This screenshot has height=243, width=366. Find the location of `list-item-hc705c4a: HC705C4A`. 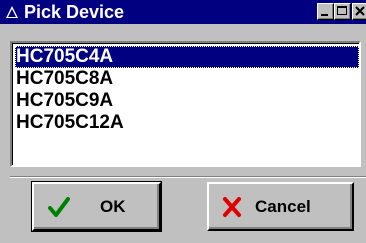

list-item-hc705c4a: HC705C4A is located at coordinates (187, 57).